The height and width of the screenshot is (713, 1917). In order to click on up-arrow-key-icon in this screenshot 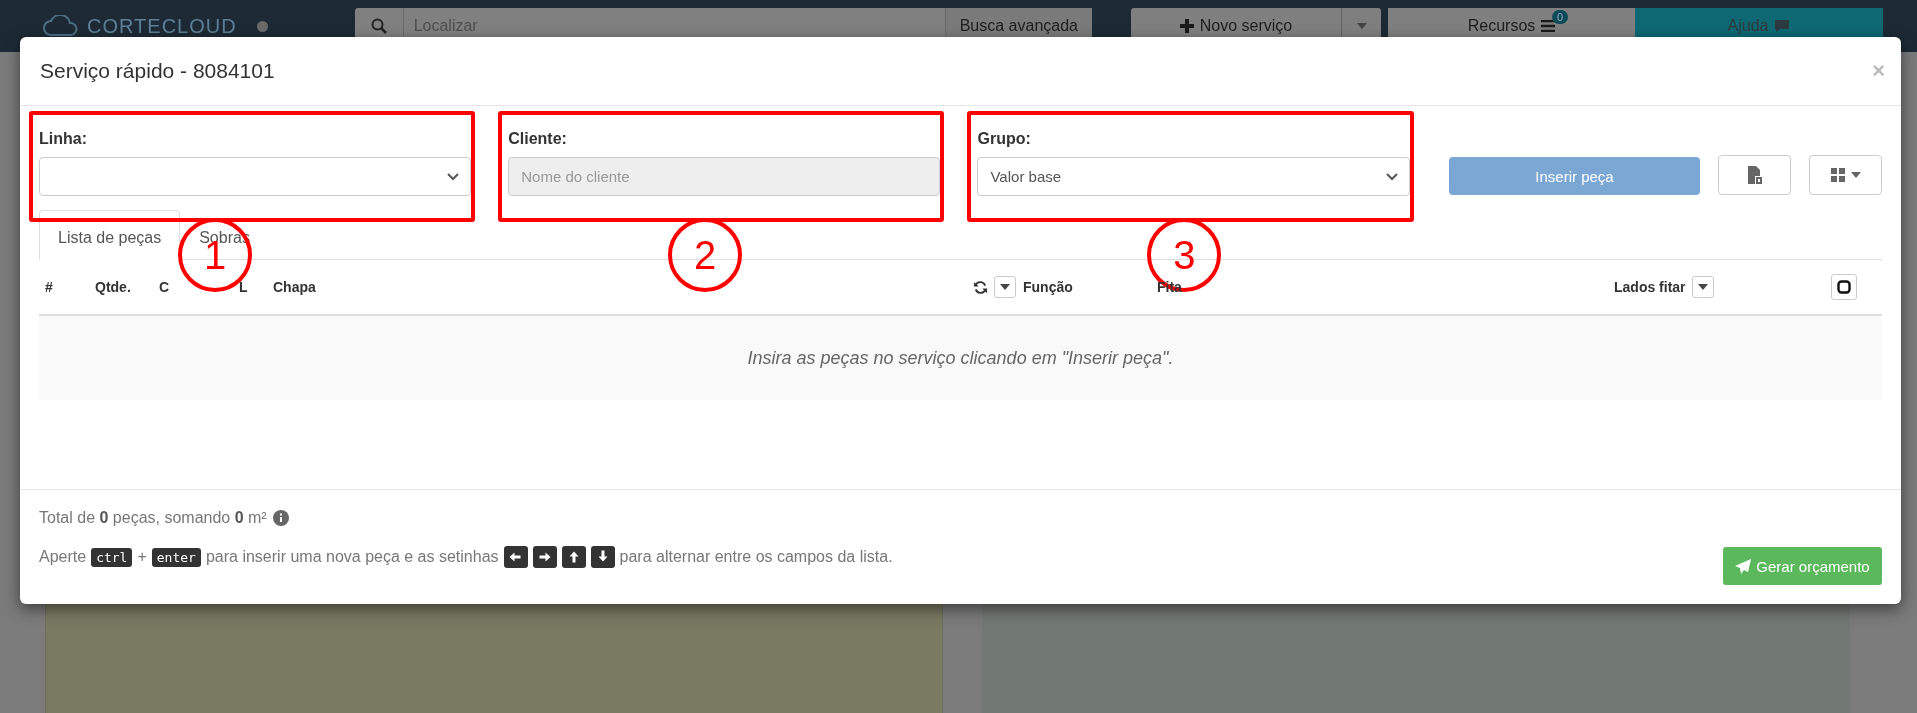, I will do `click(573, 557)`.